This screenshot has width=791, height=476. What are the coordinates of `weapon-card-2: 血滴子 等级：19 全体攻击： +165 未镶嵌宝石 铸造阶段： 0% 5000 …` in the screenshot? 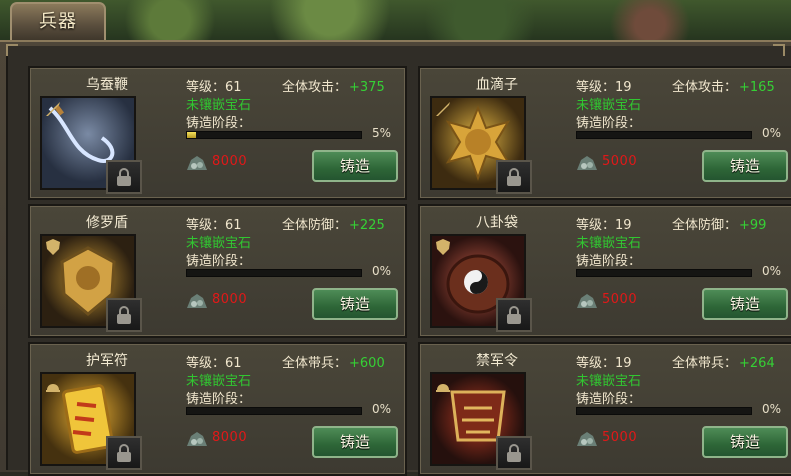 It's located at (604, 133).